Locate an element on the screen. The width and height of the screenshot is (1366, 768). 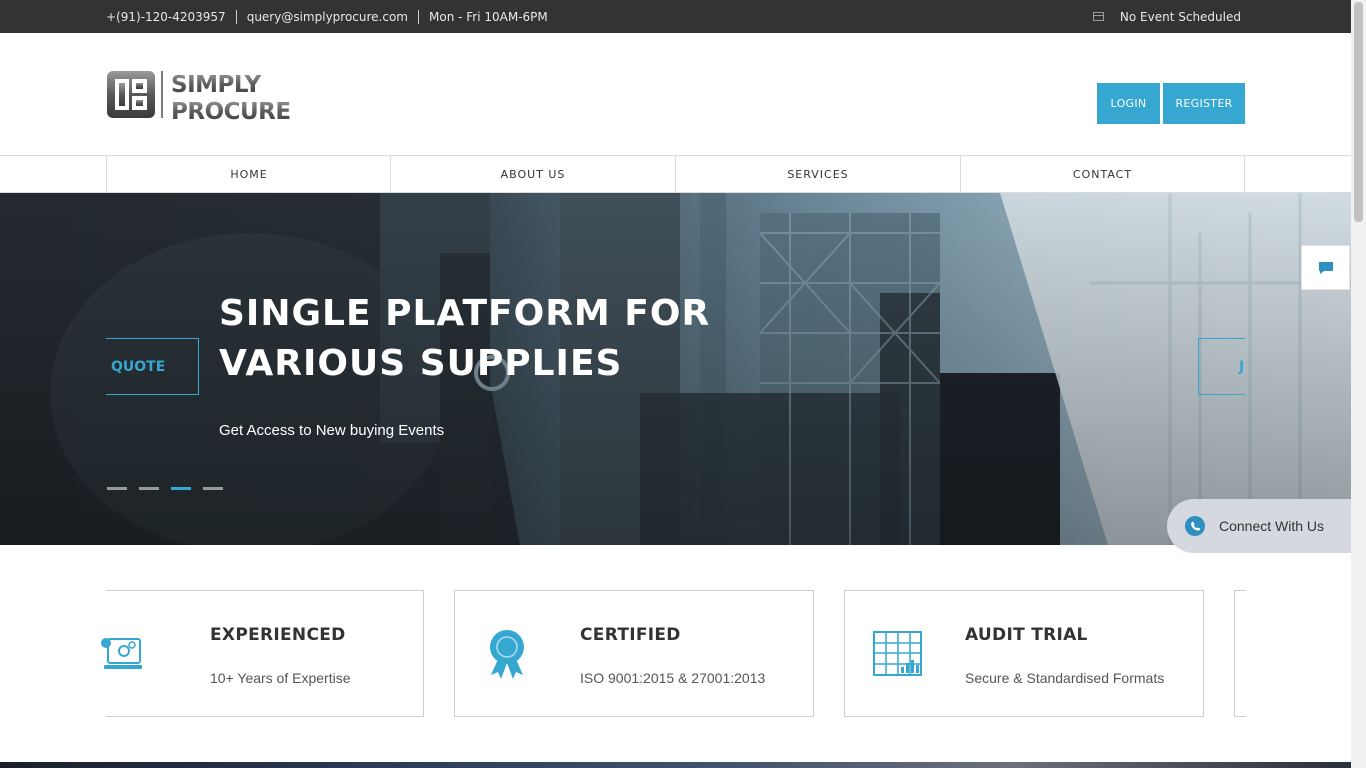
connect-label: Connect With Us is located at coordinates (1272, 526).